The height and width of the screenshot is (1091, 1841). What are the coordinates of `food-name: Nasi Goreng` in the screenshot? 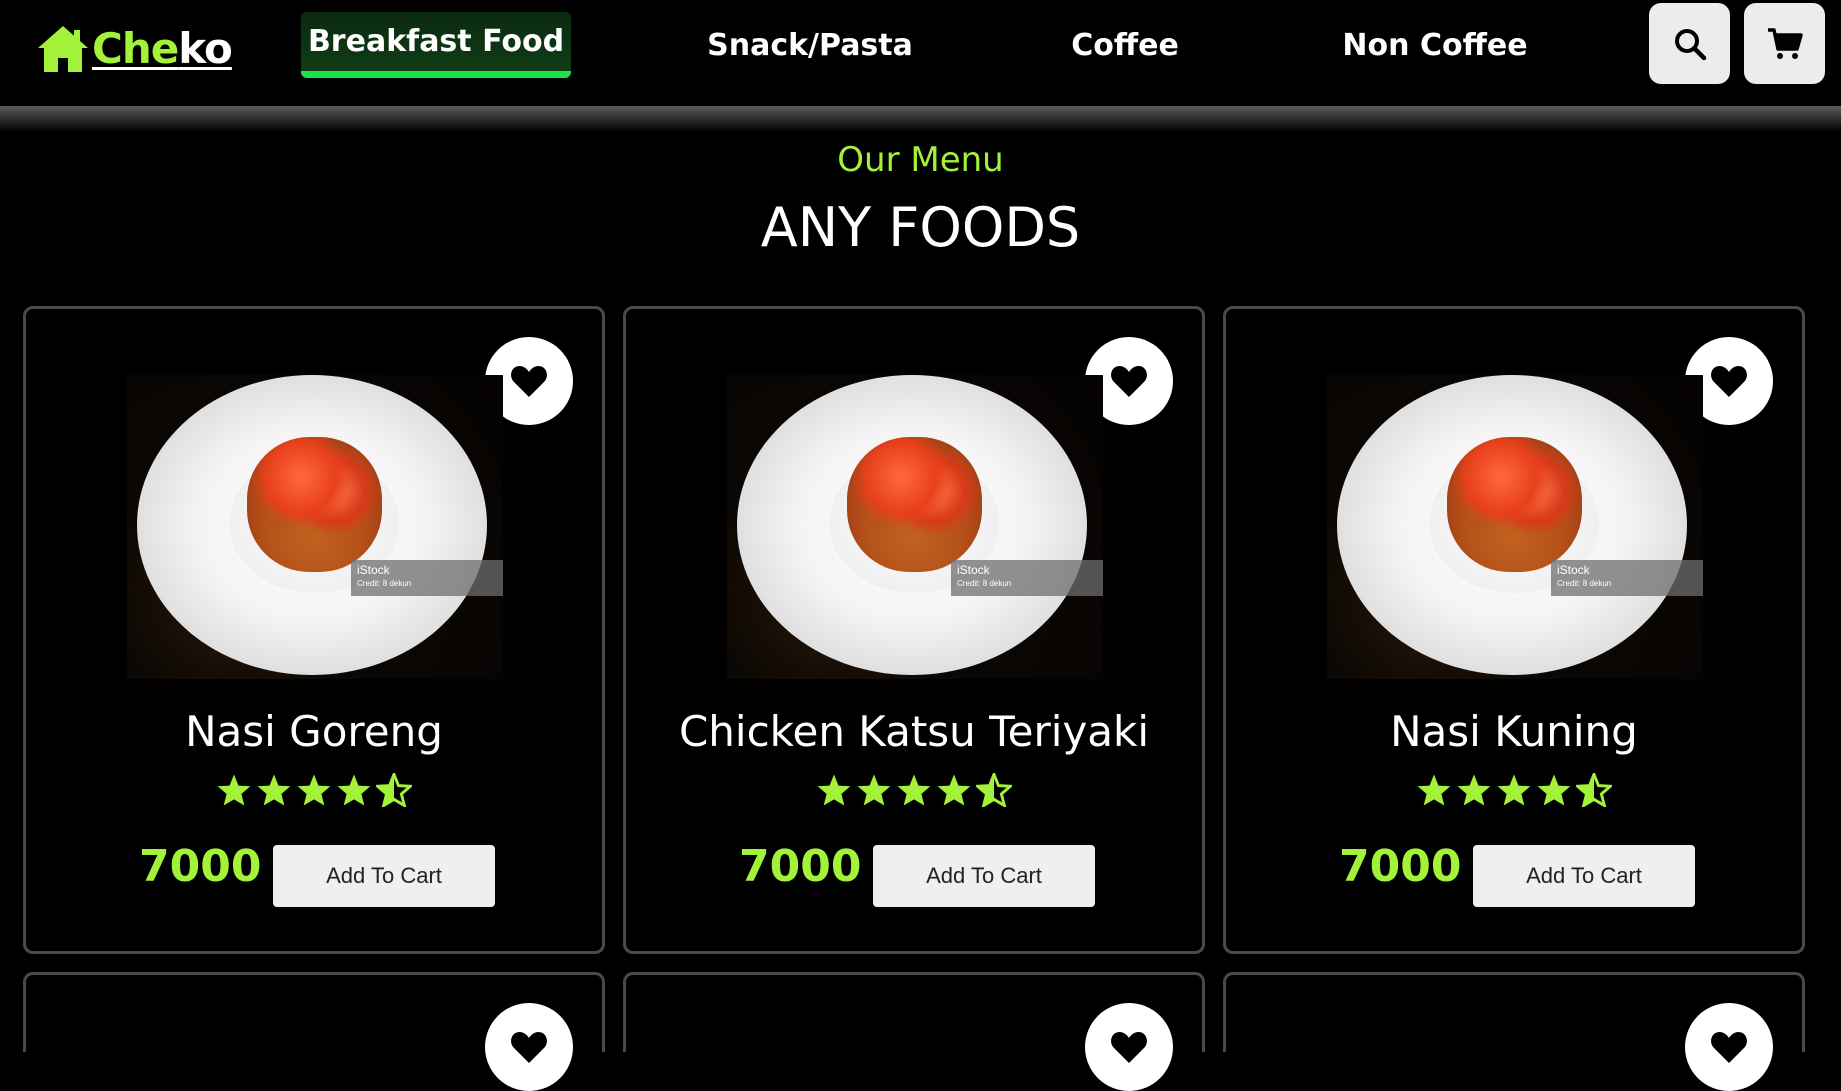 It's located at (314, 731).